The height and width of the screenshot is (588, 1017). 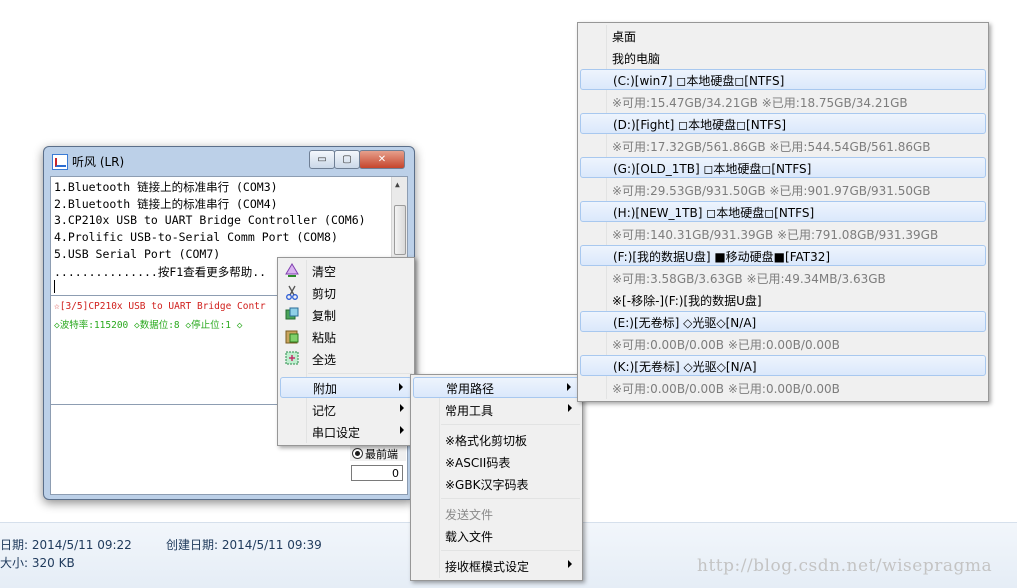 What do you see at coordinates (496, 483) in the screenshot?
I see `menu-item-gbk-table: ※GBK汉字码表` at bounding box center [496, 483].